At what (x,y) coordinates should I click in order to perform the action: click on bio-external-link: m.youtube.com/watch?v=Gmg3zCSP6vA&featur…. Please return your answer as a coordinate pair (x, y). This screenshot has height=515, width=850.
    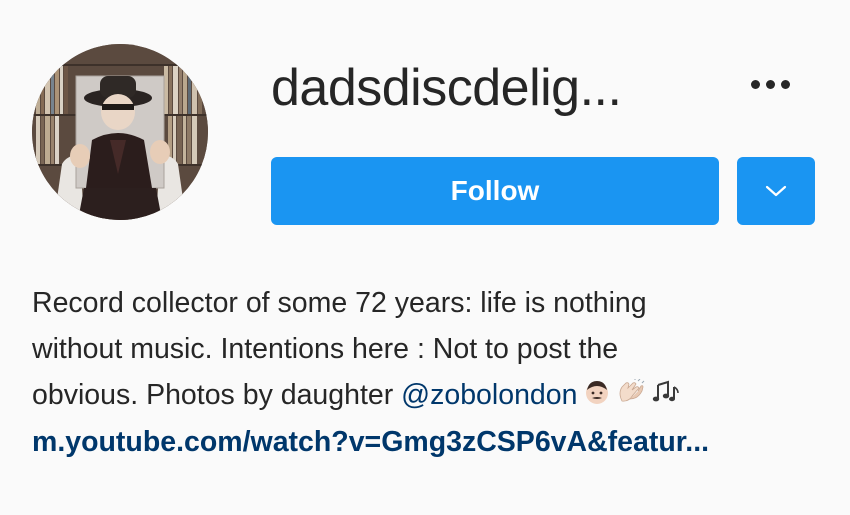
    Looking at the image, I should click on (432, 442).